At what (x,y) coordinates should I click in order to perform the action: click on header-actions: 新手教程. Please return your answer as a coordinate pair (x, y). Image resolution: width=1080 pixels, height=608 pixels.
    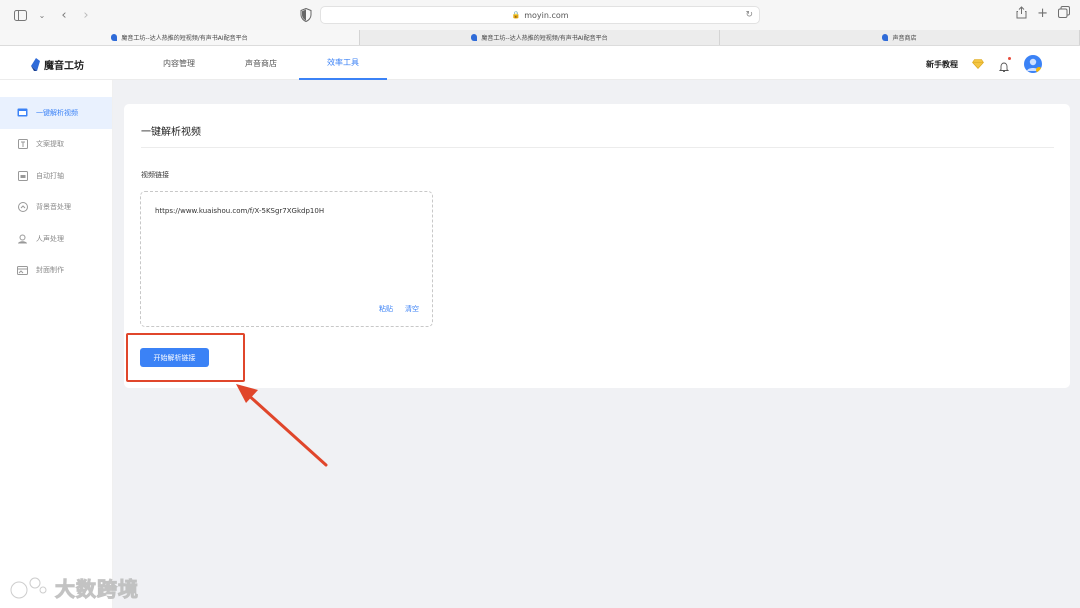
    Looking at the image, I should click on (984, 64).